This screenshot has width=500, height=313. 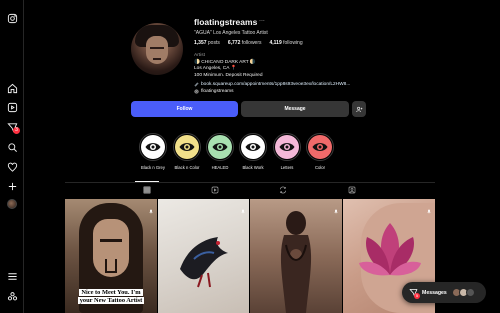 I want to click on story-highlight: Black n Grey, so click(x=153, y=151).